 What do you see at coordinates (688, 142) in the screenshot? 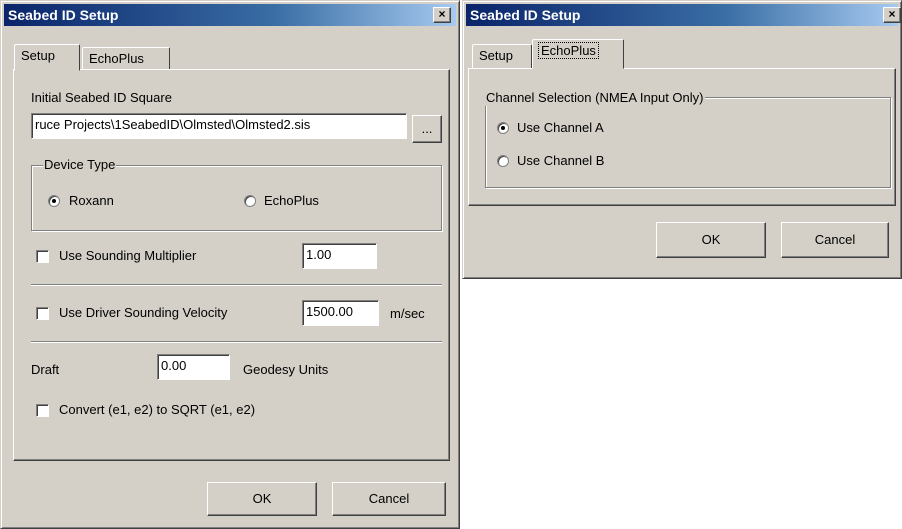
I see `channel-selection-group` at bounding box center [688, 142].